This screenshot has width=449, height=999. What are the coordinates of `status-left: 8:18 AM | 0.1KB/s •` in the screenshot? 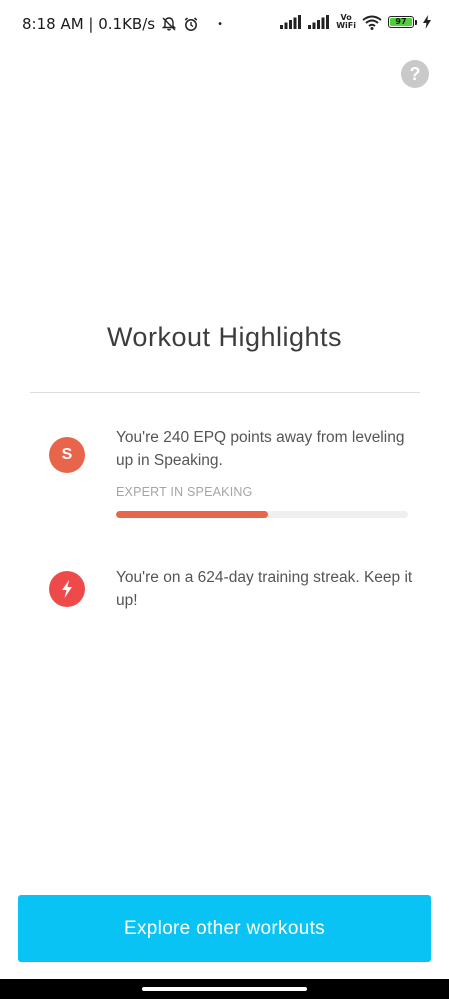 It's located at (122, 24).